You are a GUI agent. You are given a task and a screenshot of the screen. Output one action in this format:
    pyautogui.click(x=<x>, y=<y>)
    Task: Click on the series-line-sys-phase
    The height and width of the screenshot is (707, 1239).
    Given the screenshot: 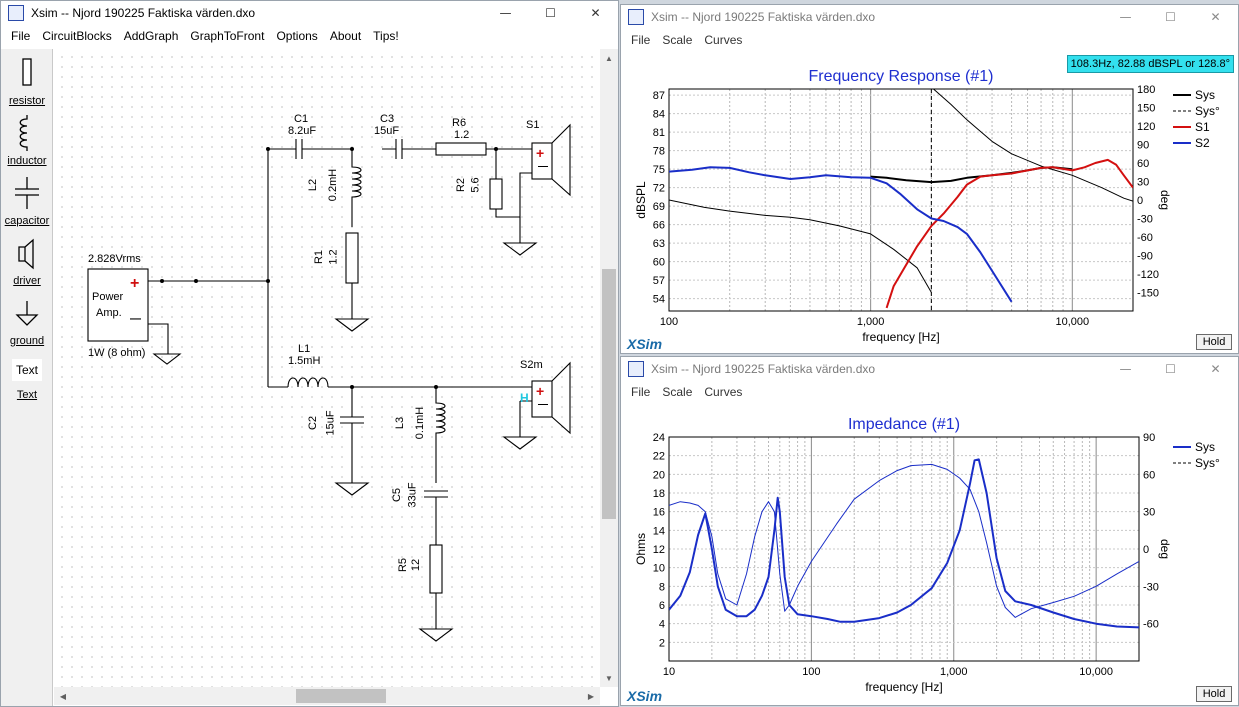 What is the action you would take?
    pyautogui.click(x=904, y=540)
    